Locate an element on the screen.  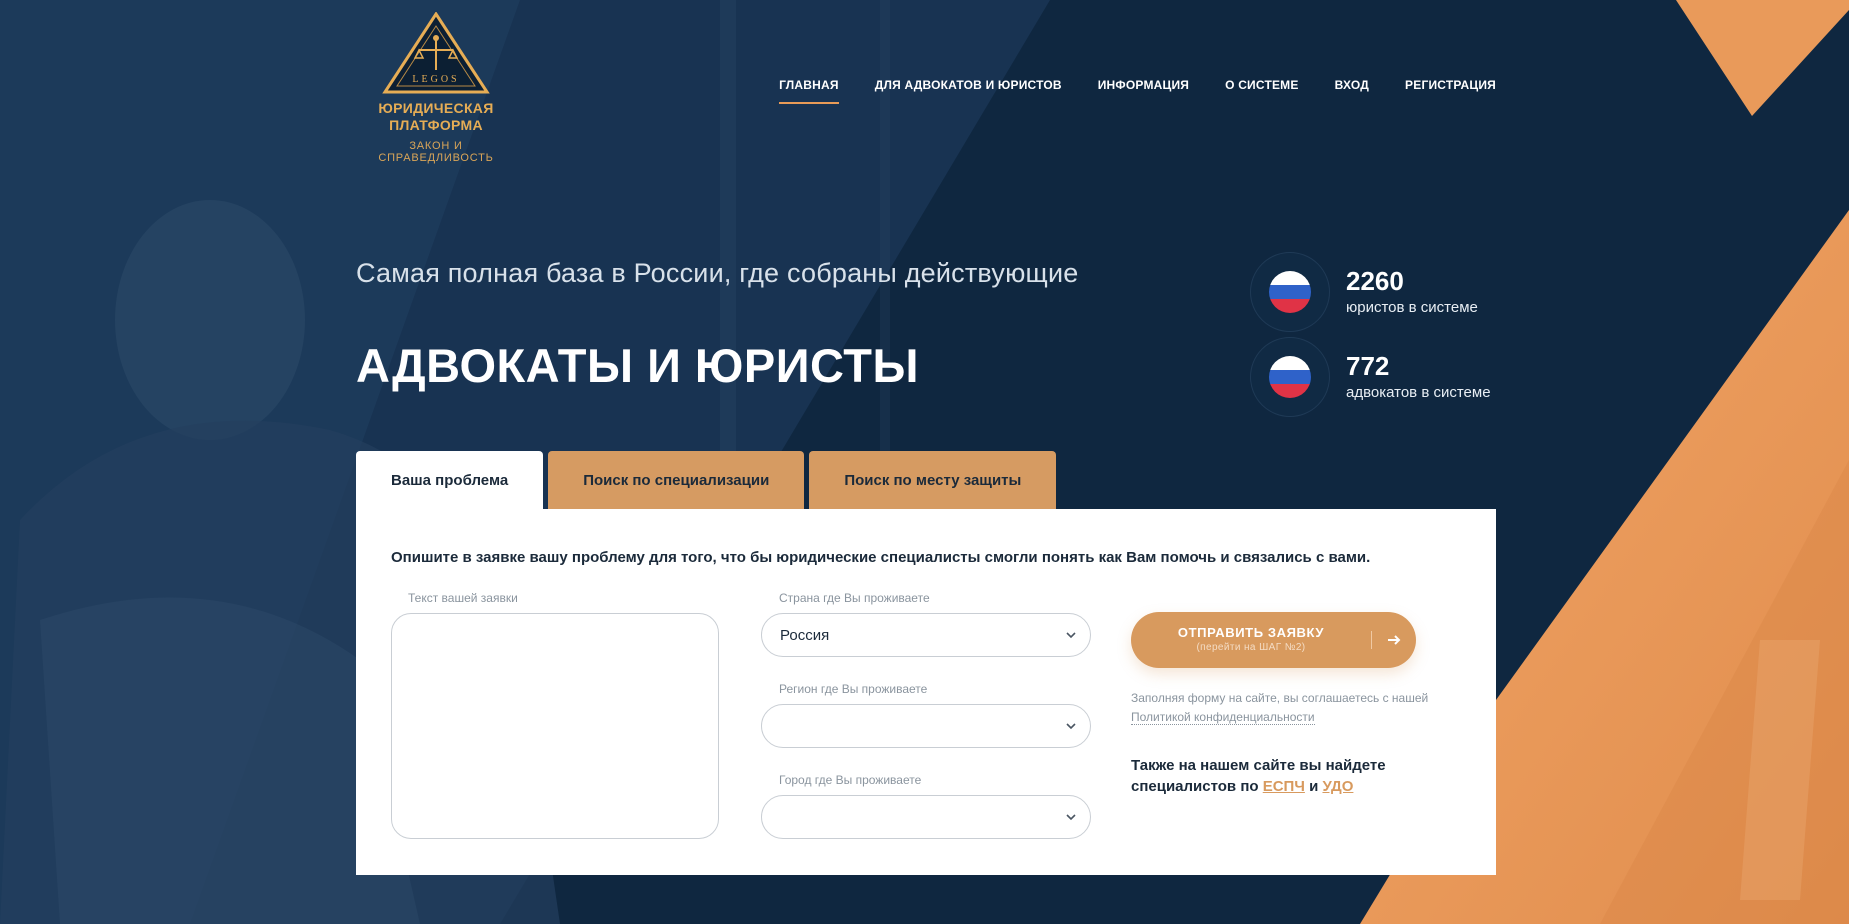
submit-separator is located at coordinates (1371, 640).